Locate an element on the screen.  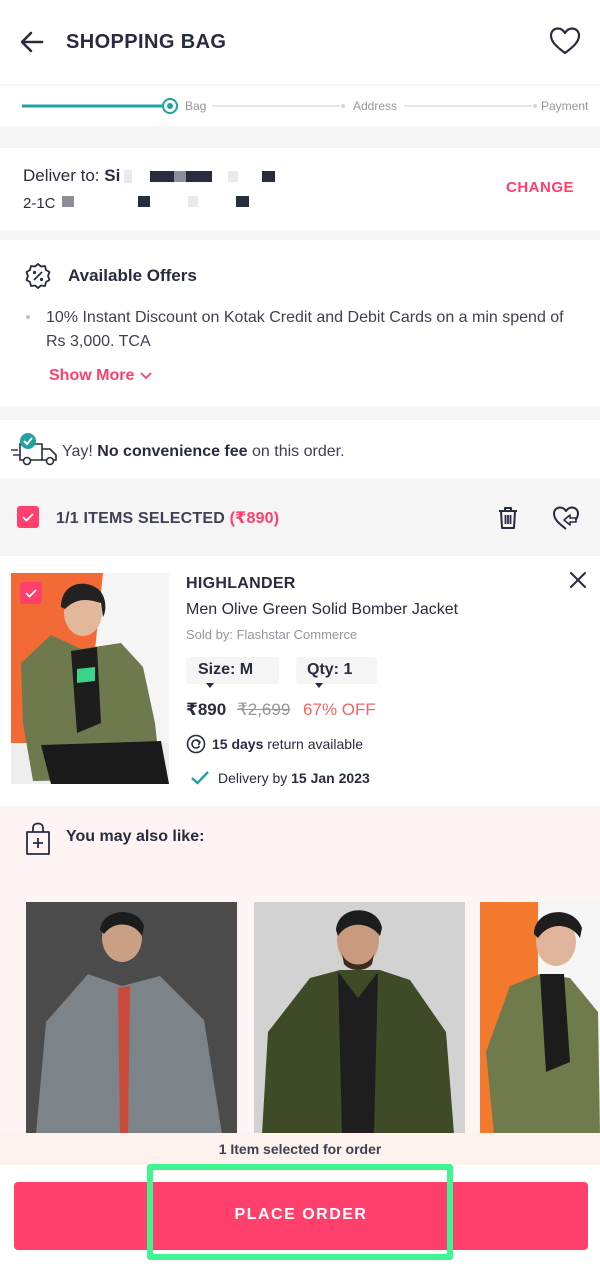
fee-prefix: Yay! is located at coordinates (80, 451).